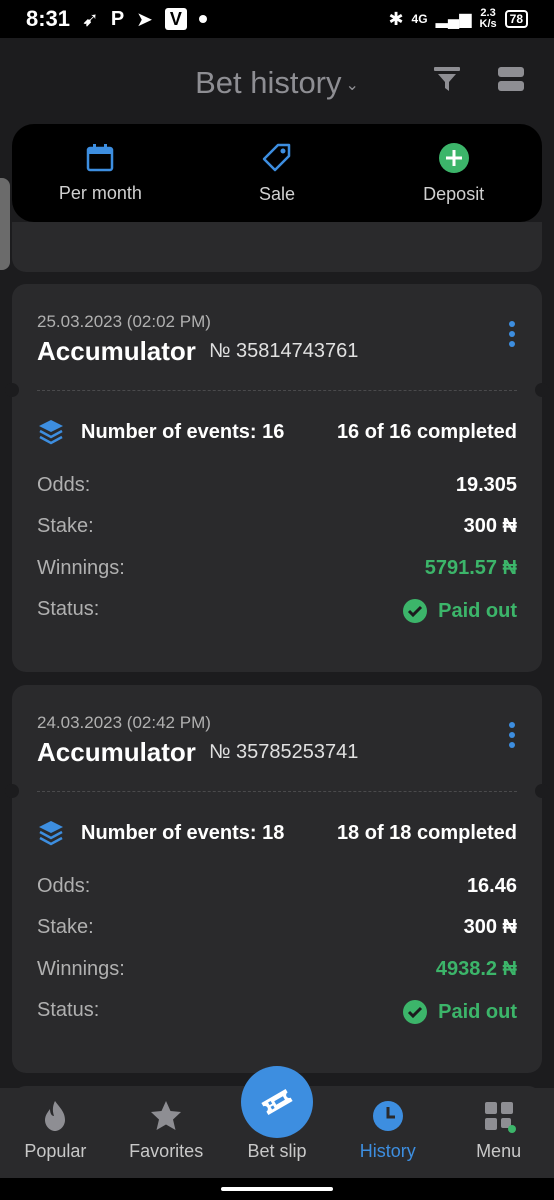  What do you see at coordinates (499, 1151) in the screenshot?
I see `nav-menu-label: Menu` at bounding box center [499, 1151].